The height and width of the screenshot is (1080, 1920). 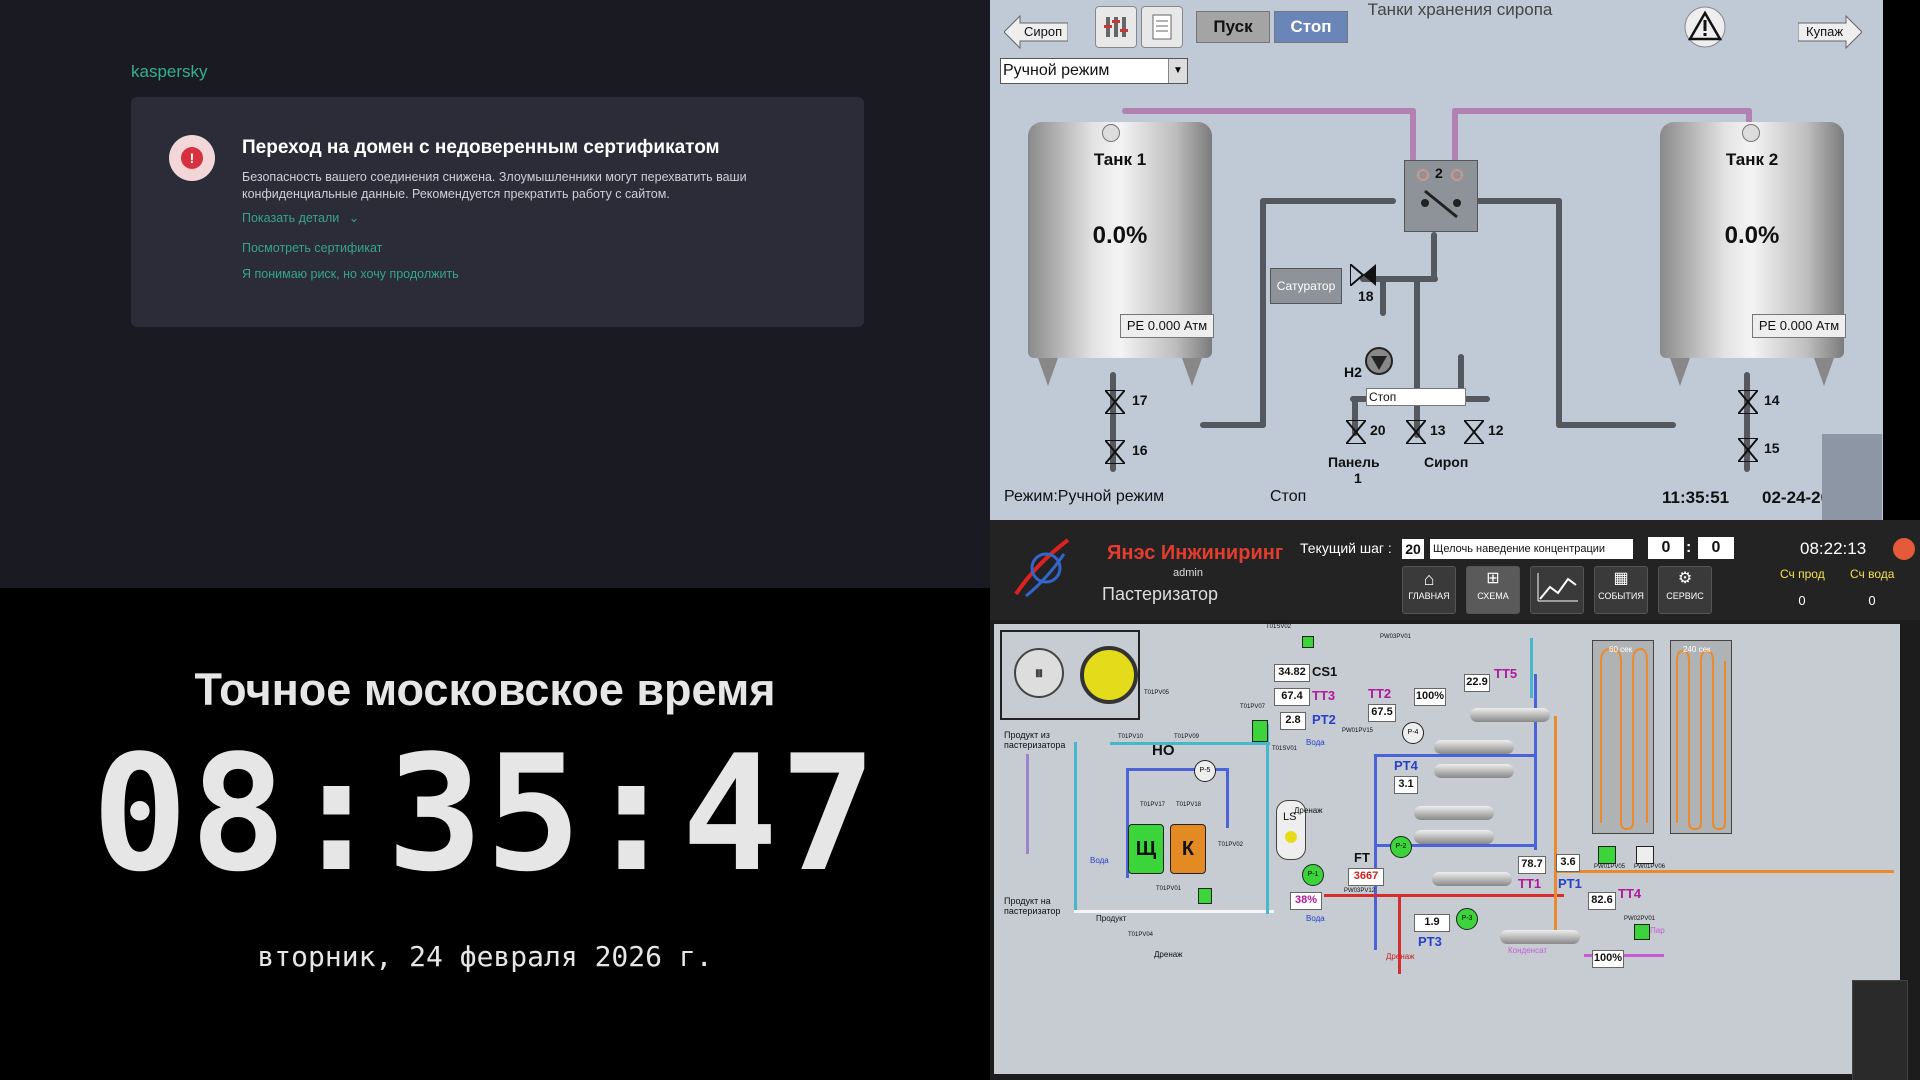 I want to click on nav-service-button: ⚙ СЕРВИС, so click(x=1685, y=590).